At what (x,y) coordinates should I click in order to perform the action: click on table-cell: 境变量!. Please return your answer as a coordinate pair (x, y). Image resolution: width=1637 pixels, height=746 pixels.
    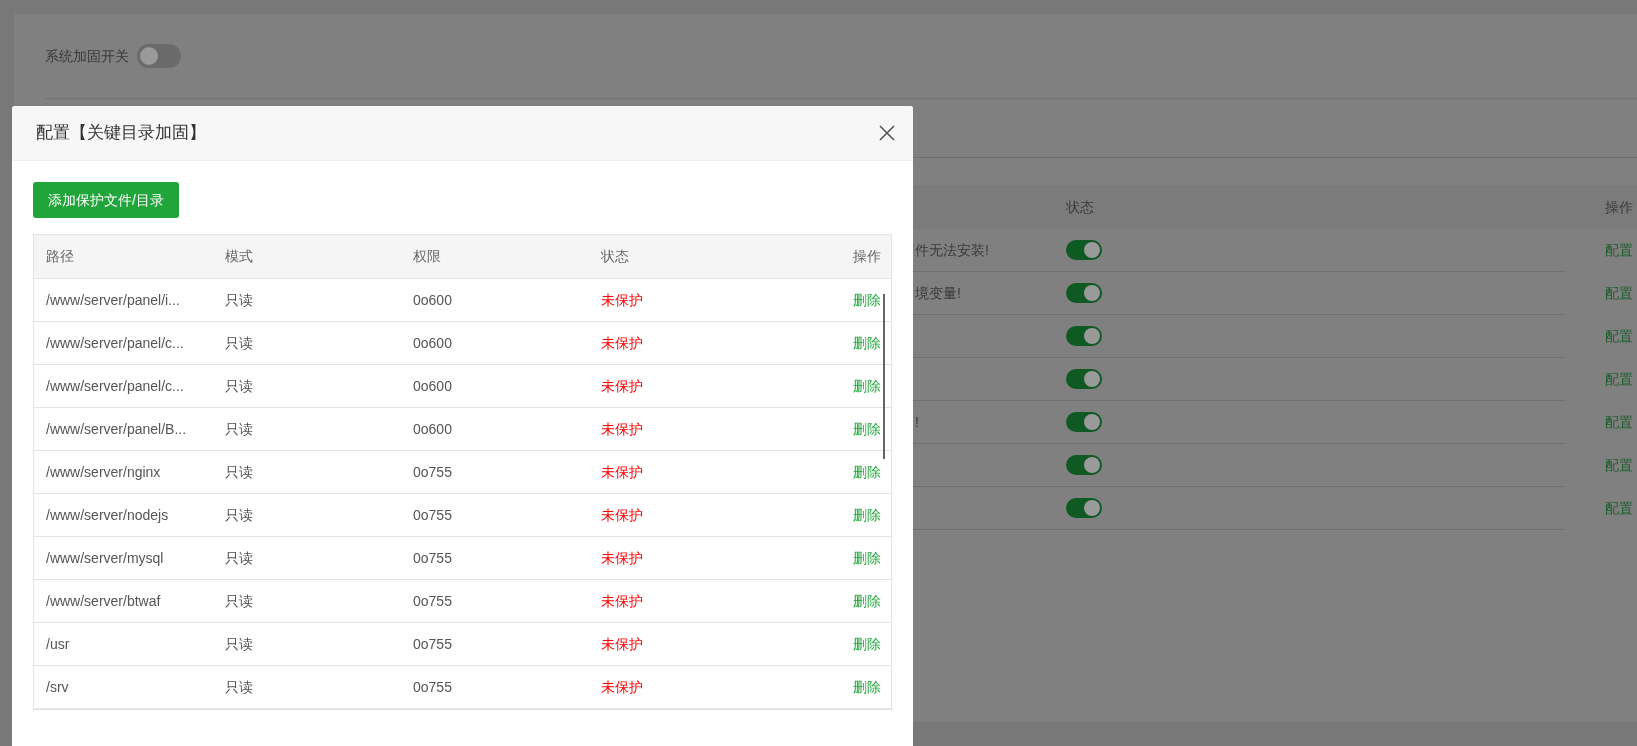
    Looking at the image, I should click on (938, 292).